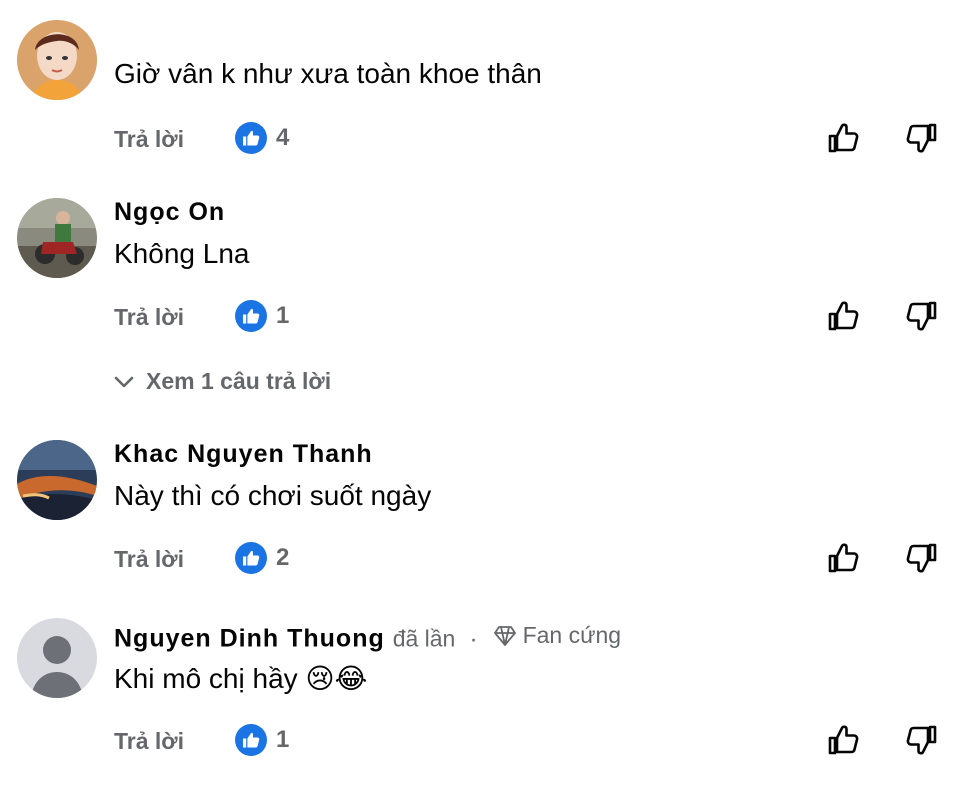 Image resolution: width=959 pixels, height=786 pixels. I want to click on comment-text: Không Lna, so click(182, 253).